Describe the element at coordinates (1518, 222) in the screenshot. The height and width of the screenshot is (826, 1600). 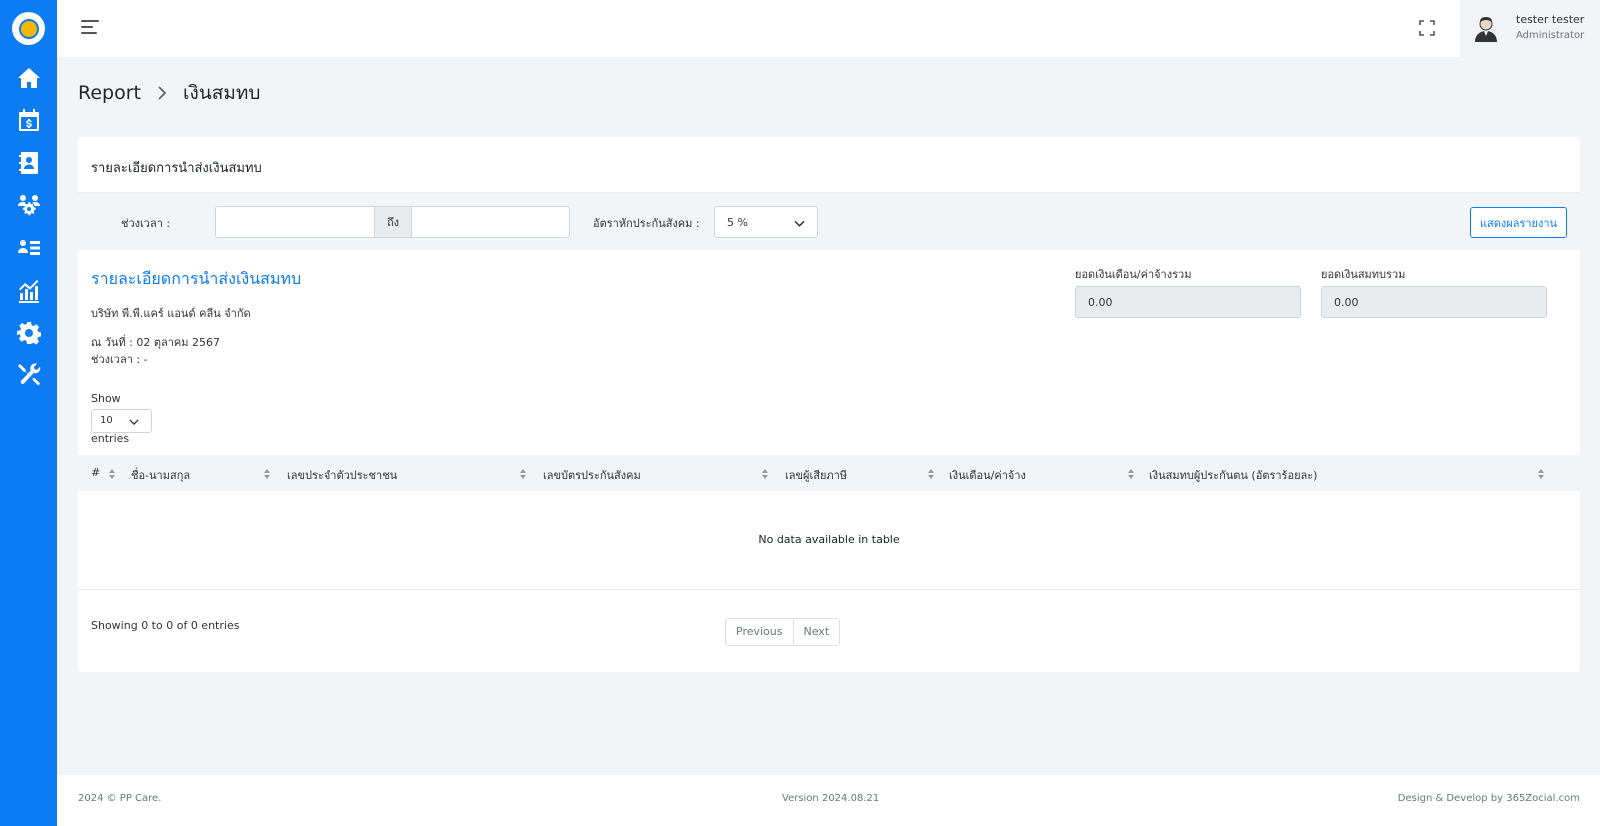
I see `show-report-button: แสดงผลรายงาน` at that location.